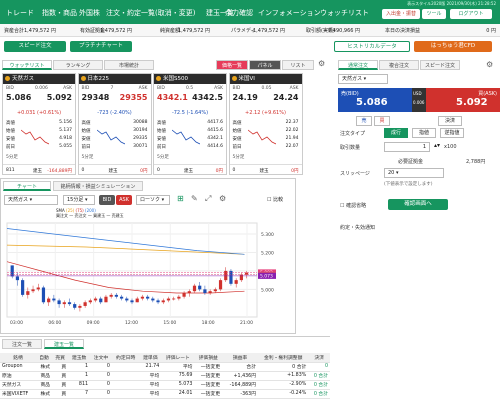 The height and width of the screenshot is (410, 500). I want to click on card-ask: 5.092, so click(59, 97).